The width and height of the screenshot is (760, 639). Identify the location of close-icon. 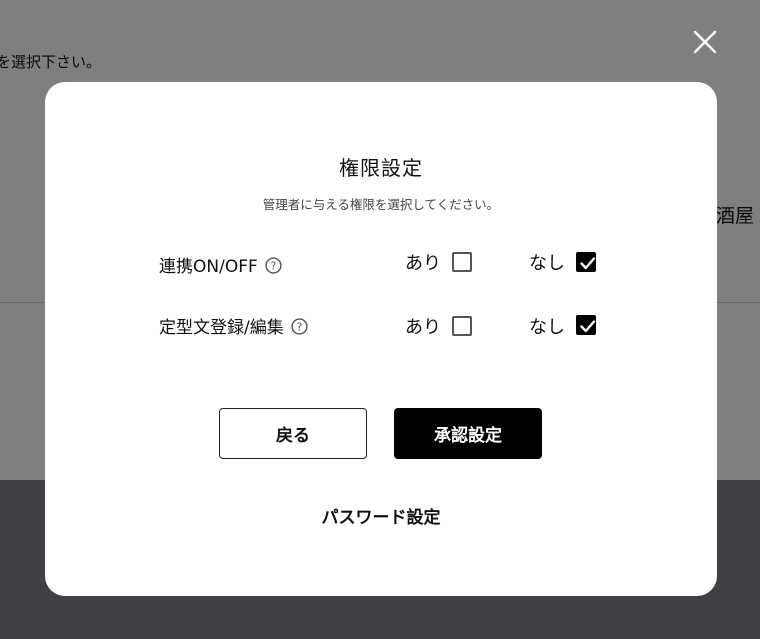
(705, 42).